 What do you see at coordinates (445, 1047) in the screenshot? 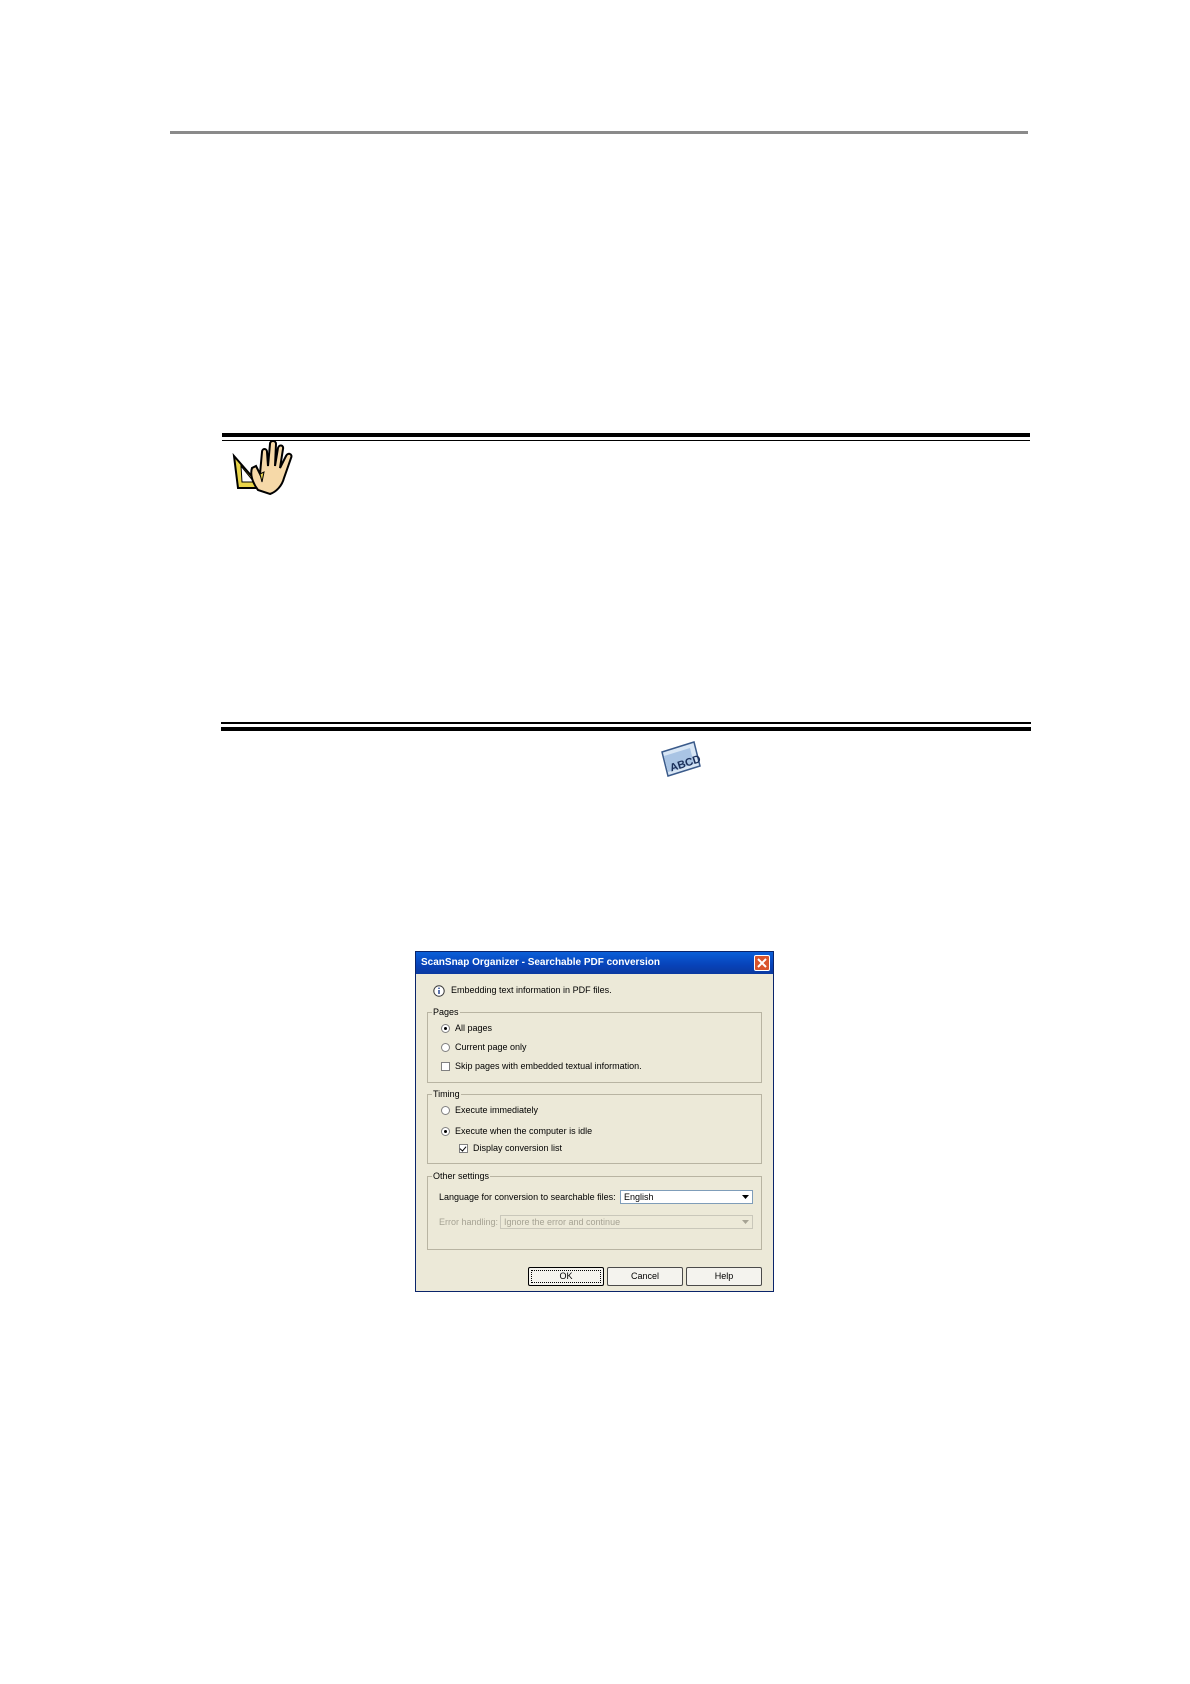
I see `current-page-radio` at bounding box center [445, 1047].